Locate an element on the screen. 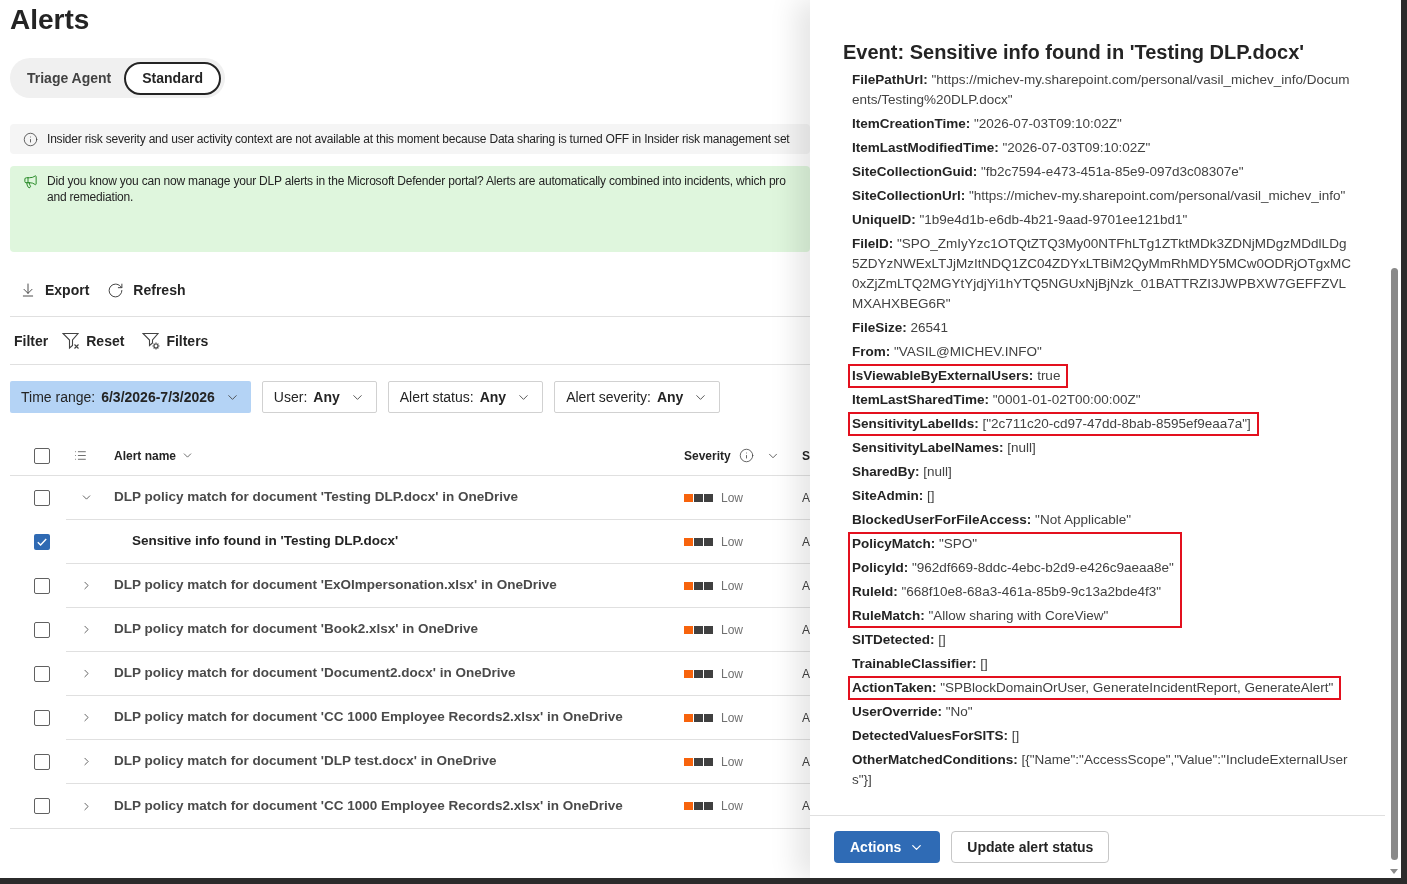 This screenshot has width=1407, height=884. alert-name: DLP policy match for document 'ExOImpersonation.xlsx' in OneDrive is located at coordinates (335, 585).